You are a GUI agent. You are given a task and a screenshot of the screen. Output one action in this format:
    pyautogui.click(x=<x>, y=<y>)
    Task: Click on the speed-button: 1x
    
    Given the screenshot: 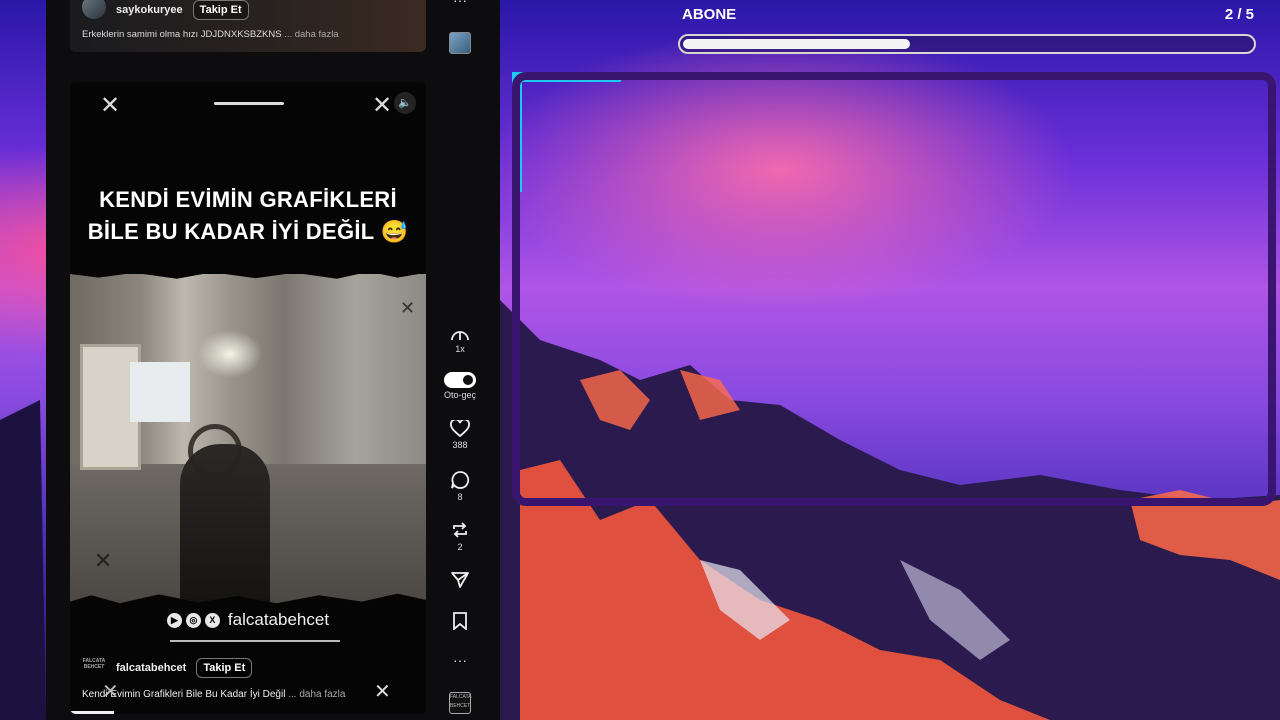 What is the action you would take?
    pyautogui.click(x=460, y=340)
    